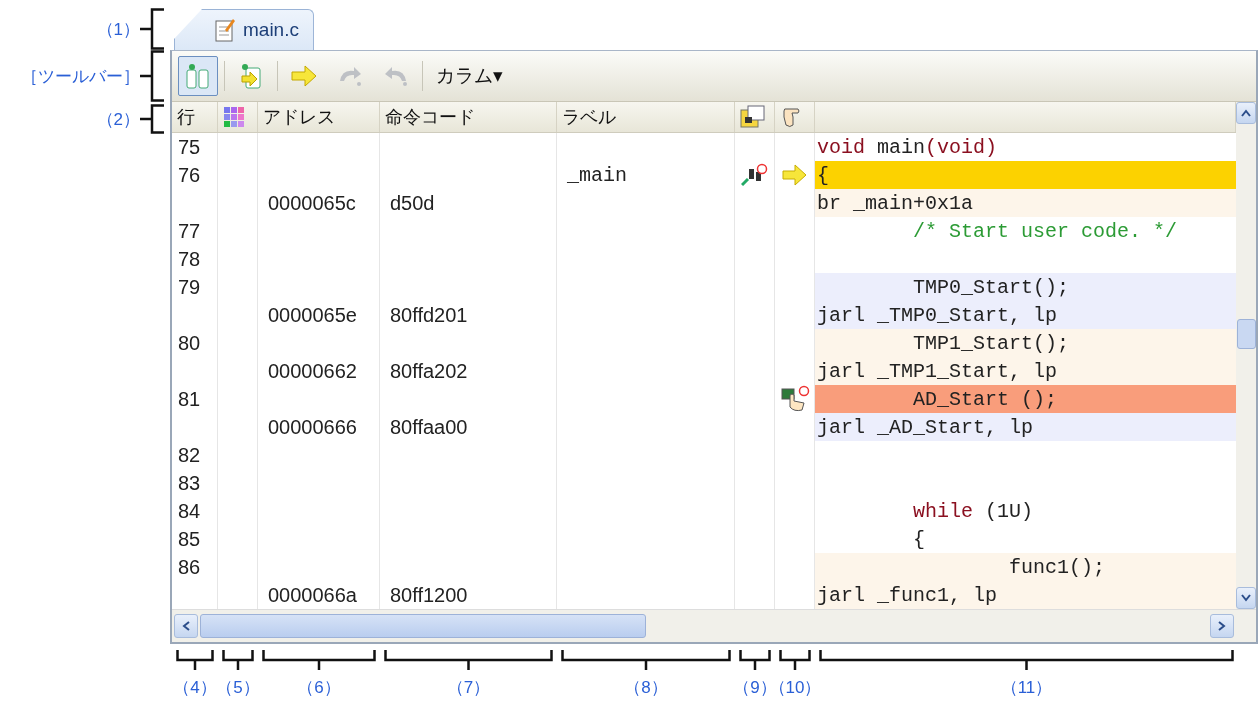  What do you see at coordinates (189, 399) in the screenshot?
I see `line-number: 81` at bounding box center [189, 399].